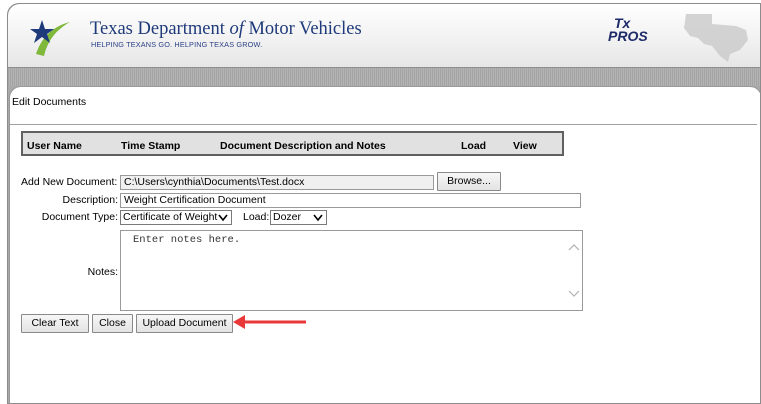 The height and width of the screenshot is (404, 761). Describe the element at coordinates (90, 200) in the screenshot. I see `description-label: Description:` at that location.